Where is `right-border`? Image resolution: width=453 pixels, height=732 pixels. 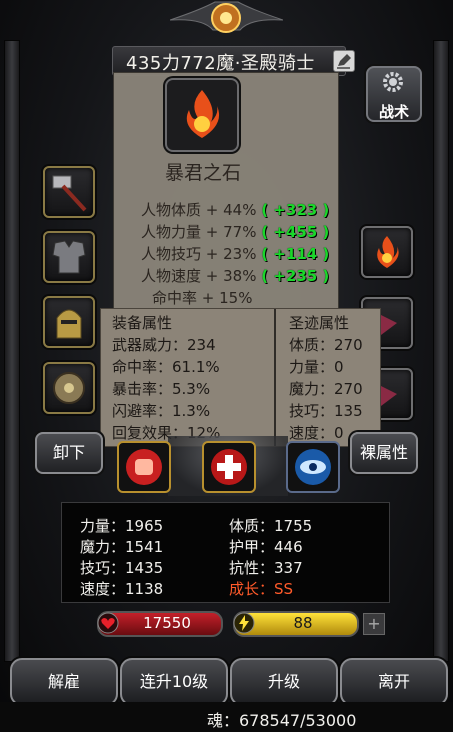 right-border is located at coordinates (441, 351).